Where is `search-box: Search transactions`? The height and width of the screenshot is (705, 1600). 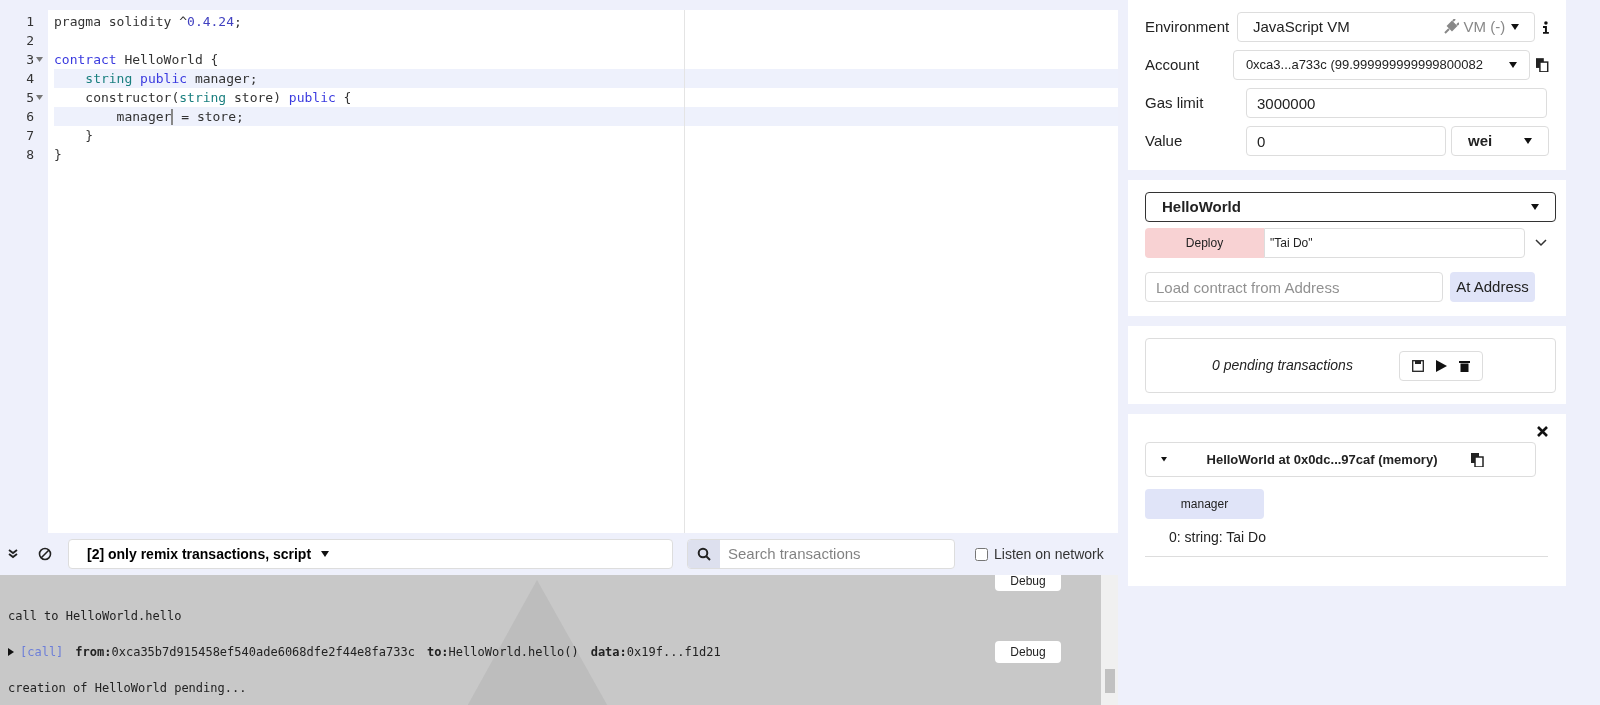 search-box: Search transactions is located at coordinates (821, 554).